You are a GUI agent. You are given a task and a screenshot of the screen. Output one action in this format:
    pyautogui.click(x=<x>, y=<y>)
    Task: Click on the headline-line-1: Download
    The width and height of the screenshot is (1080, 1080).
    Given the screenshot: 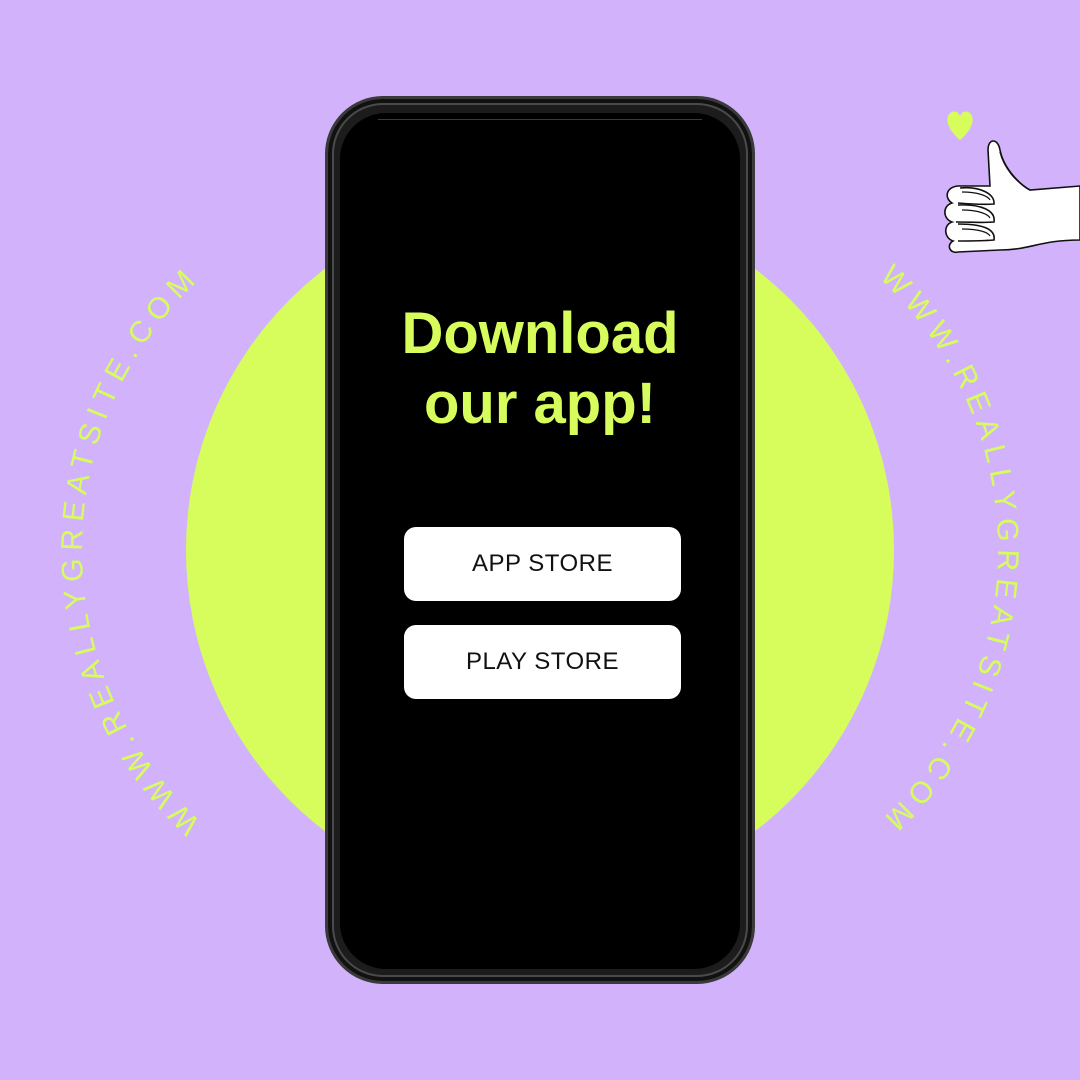 What is the action you would take?
    pyautogui.click(x=540, y=333)
    